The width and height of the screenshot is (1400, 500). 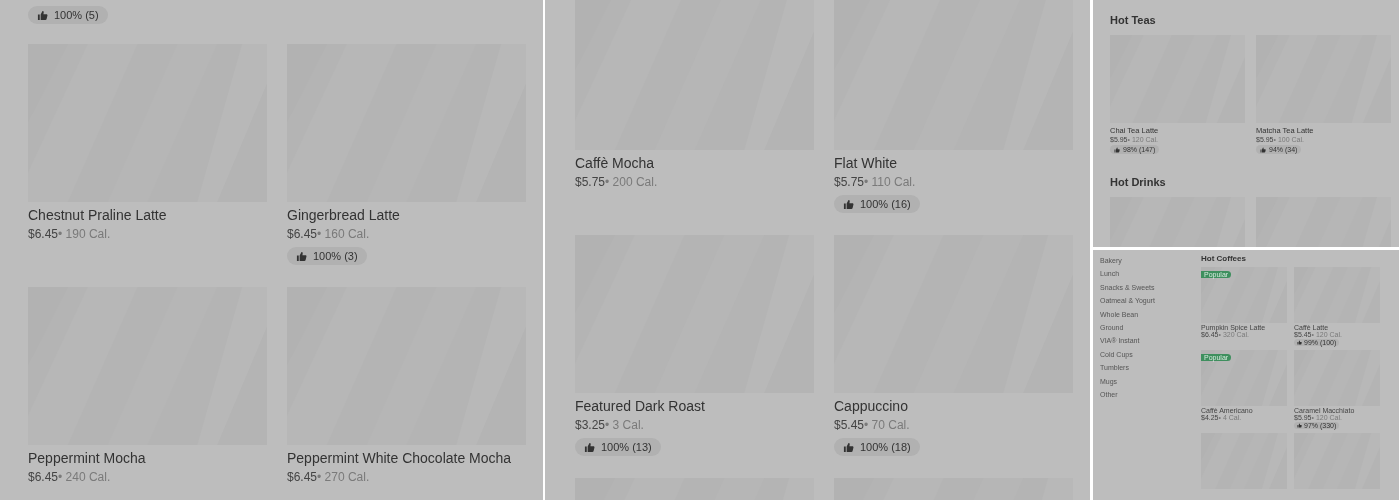 What do you see at coordinates (872, 425) in the screenshot?
I see `price-calories: $5.45• 70 Cal.` at bounding box center [872, 425].